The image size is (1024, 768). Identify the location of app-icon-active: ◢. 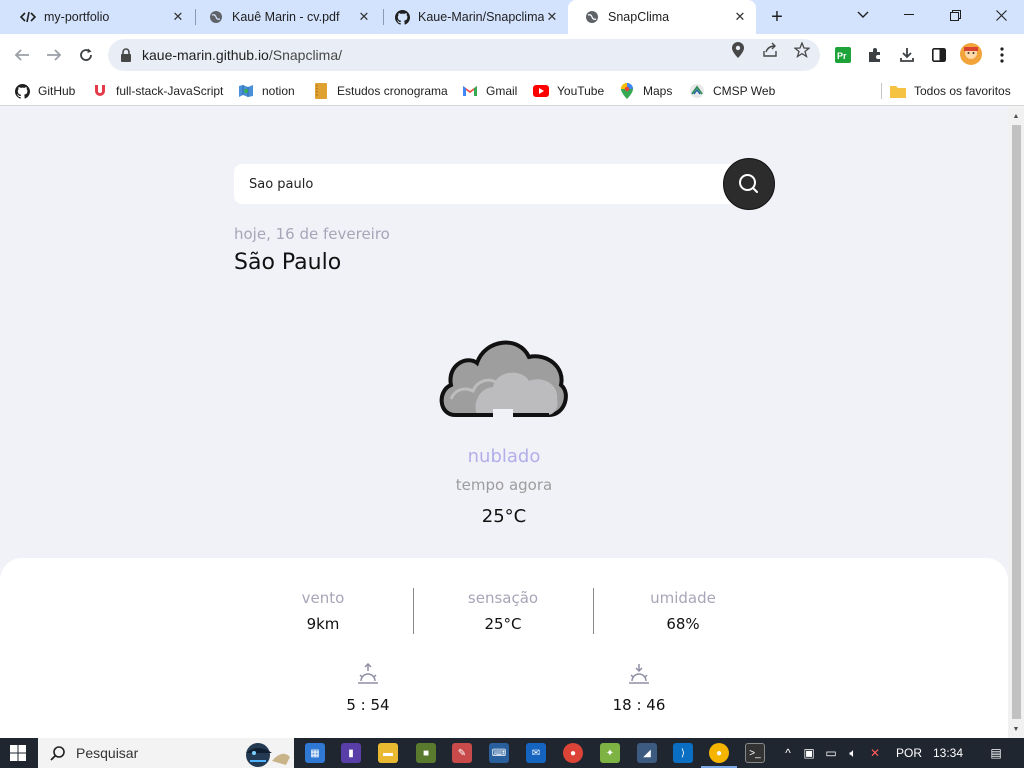
(647, 753).